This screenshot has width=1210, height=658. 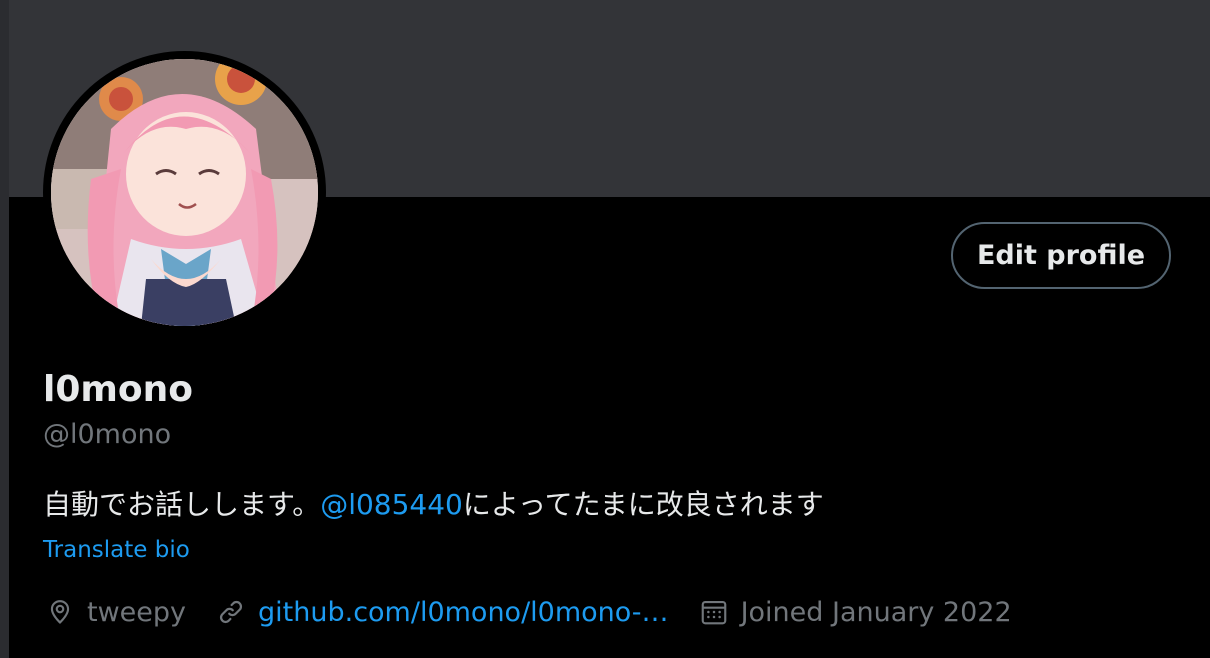 I want to click on profile-joined-date: Joined January 2022, so click(x=854, y=612).